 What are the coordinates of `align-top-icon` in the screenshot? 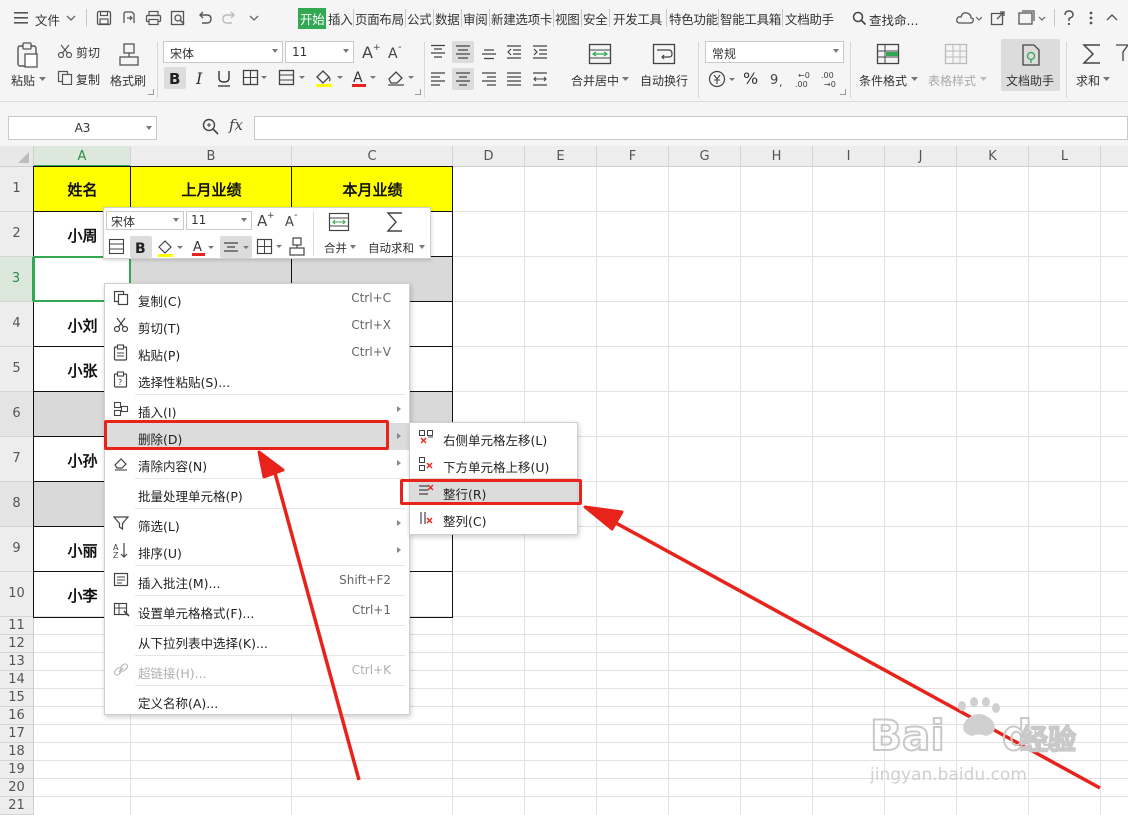 It's located at (438, 52).